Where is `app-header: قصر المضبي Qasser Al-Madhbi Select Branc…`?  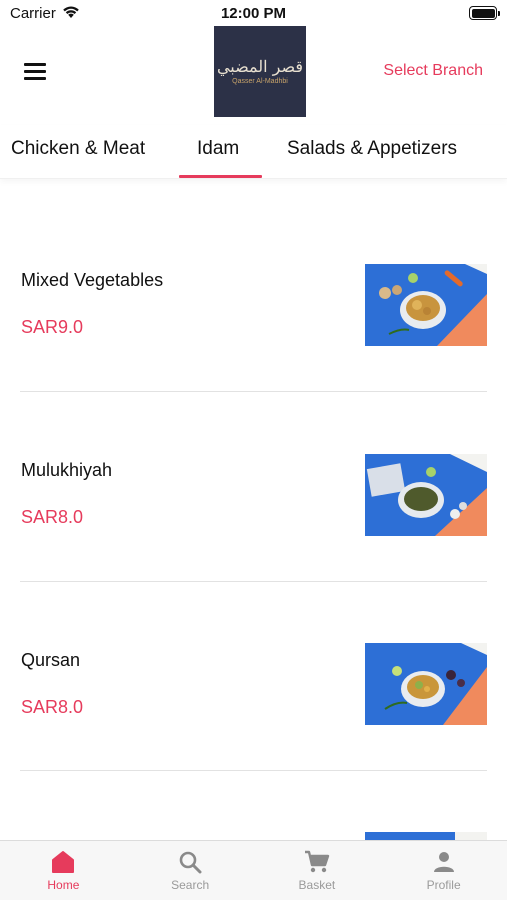 app-header: قصر المضبي Qasser Al-Madhbi Select Branc… is located at coordinates (253, 72).